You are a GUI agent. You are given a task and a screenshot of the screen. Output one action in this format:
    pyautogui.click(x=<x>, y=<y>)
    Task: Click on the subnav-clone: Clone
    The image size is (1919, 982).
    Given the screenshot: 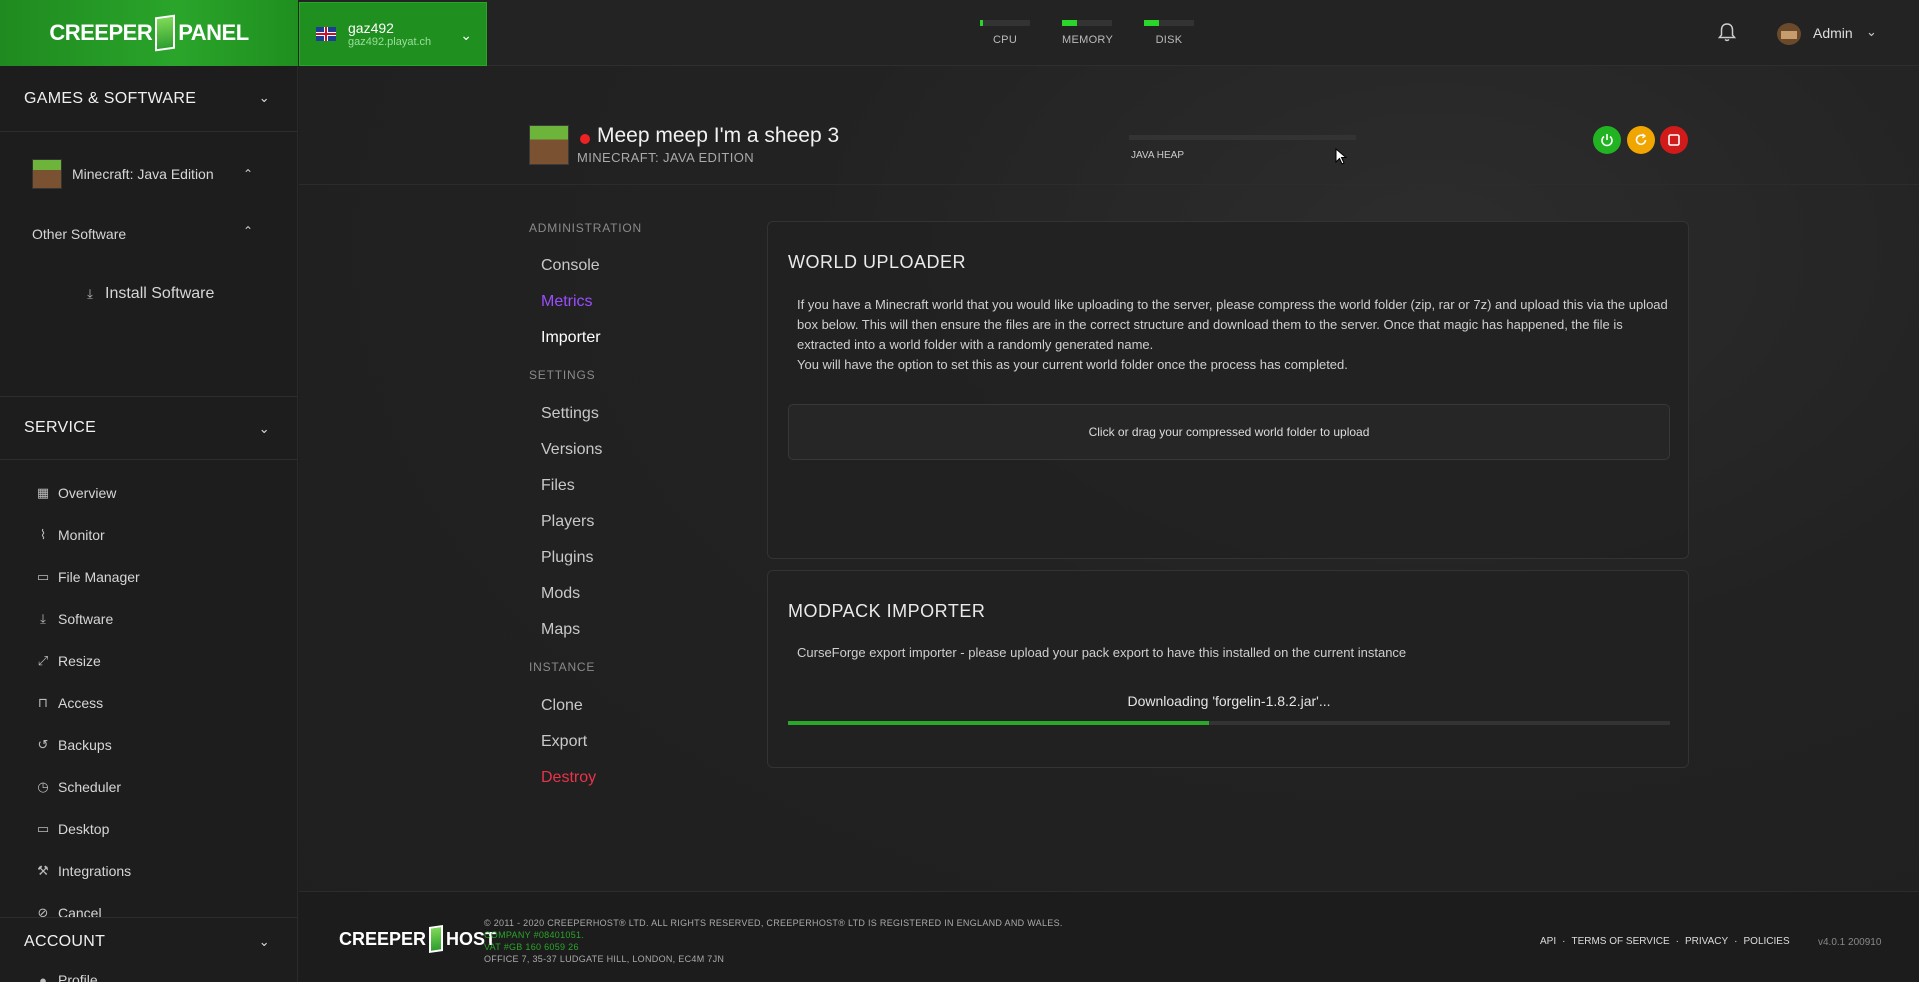 What is the action you would take?
    pyautogui.click(x=562, y=706)
    